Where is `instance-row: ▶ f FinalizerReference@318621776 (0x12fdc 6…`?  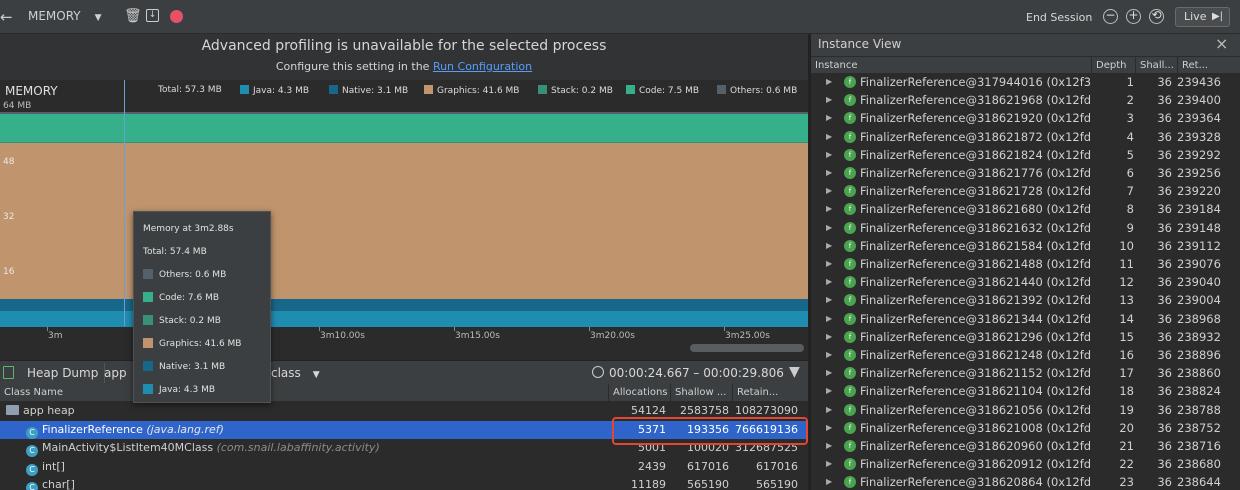
instance-row: ▶ f FinalizerReference@318621776 (0x12fdc 6… is located at coordinates (1025, 173).